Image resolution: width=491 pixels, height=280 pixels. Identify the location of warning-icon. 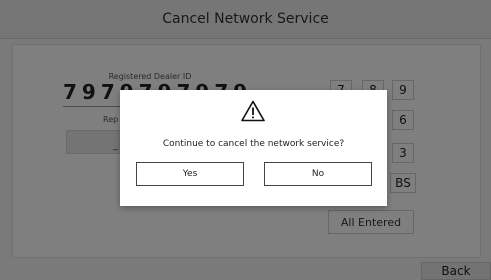
(253, 111).